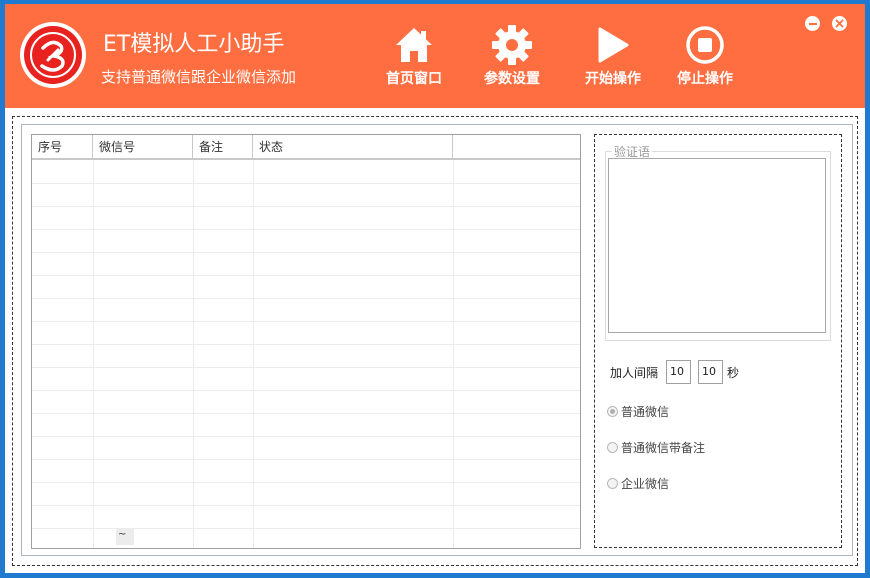  I want to click on home-window-label: 首页窗口, so click(414, 79).